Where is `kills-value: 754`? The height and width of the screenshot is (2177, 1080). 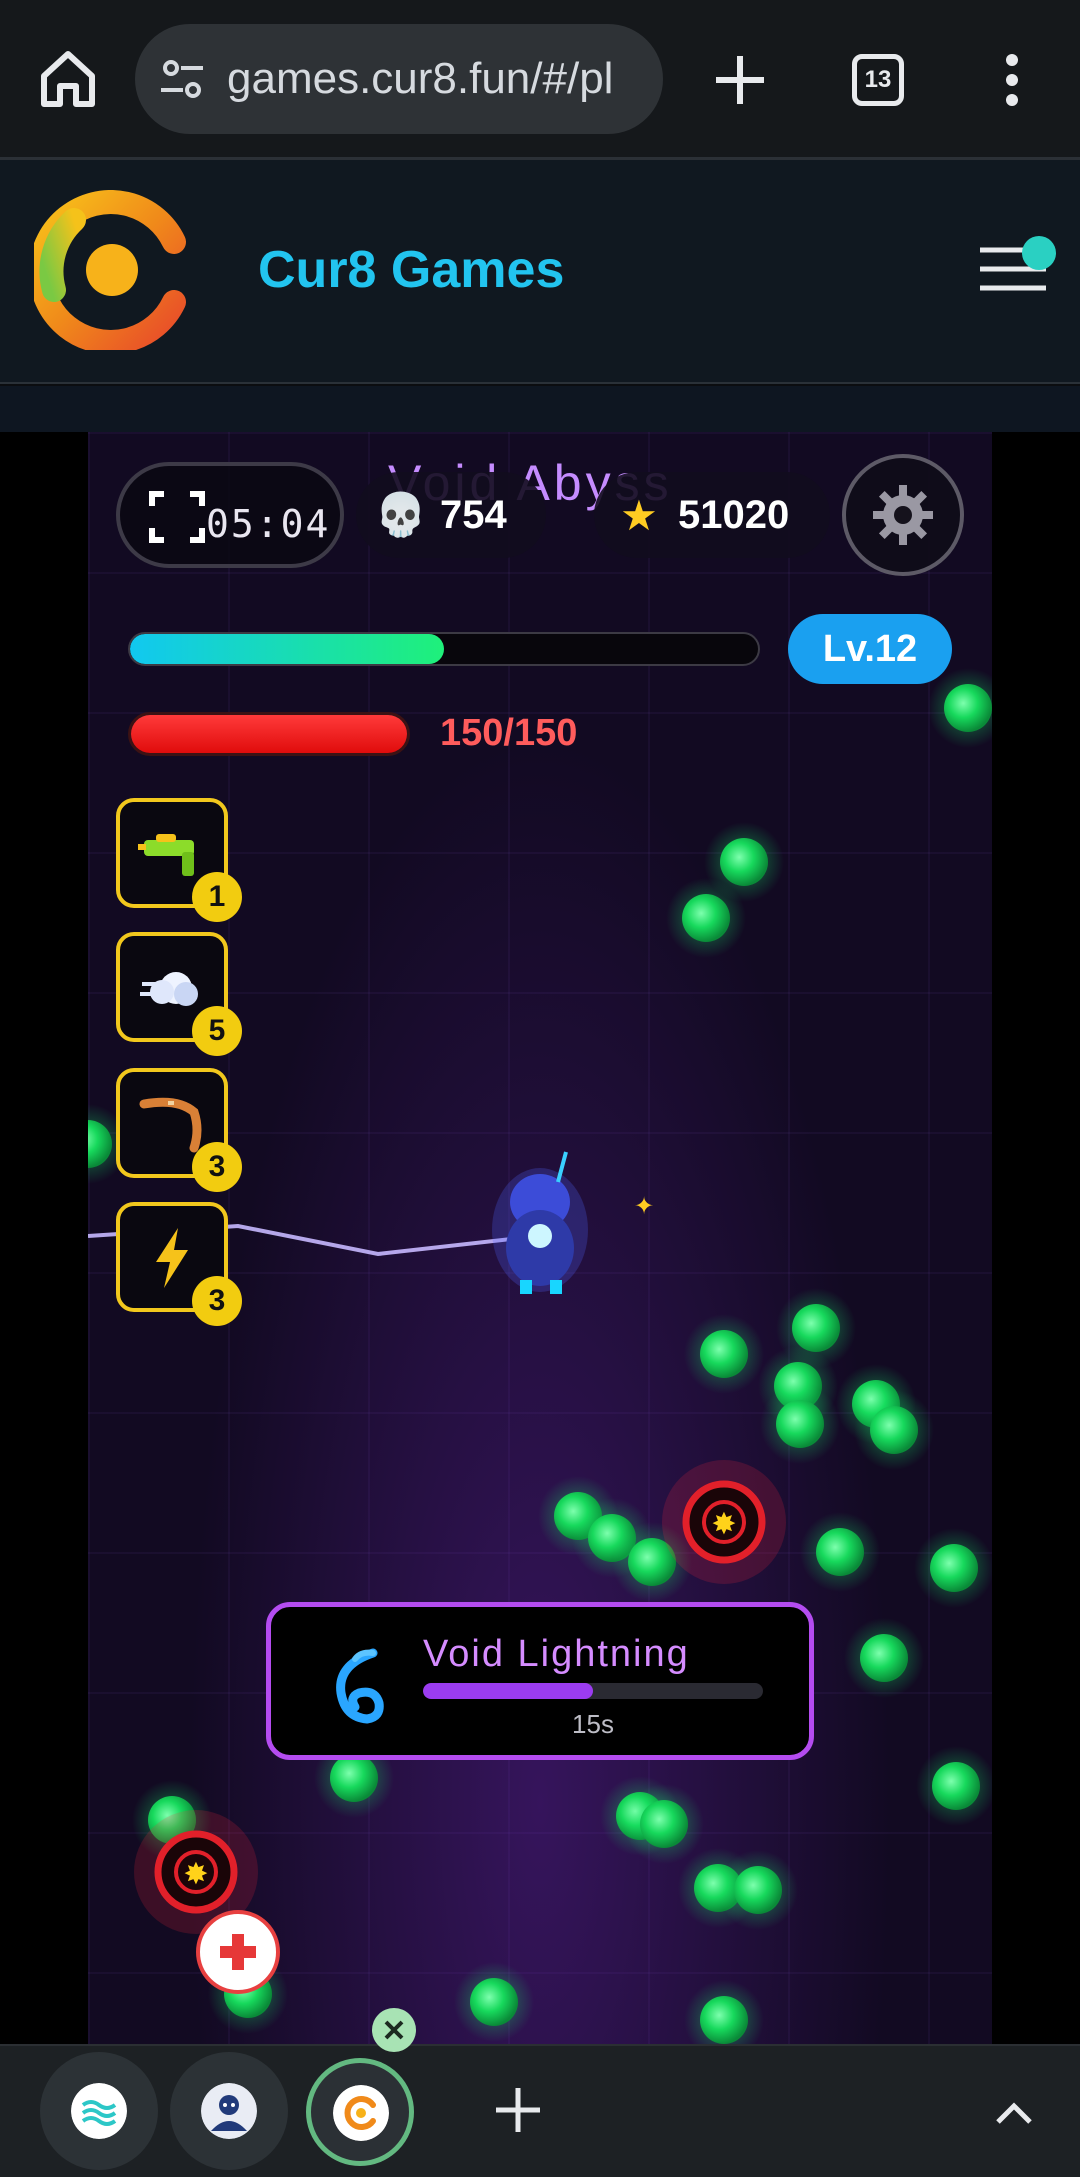
kills-value: 754 is located at coordinates (473, 514).